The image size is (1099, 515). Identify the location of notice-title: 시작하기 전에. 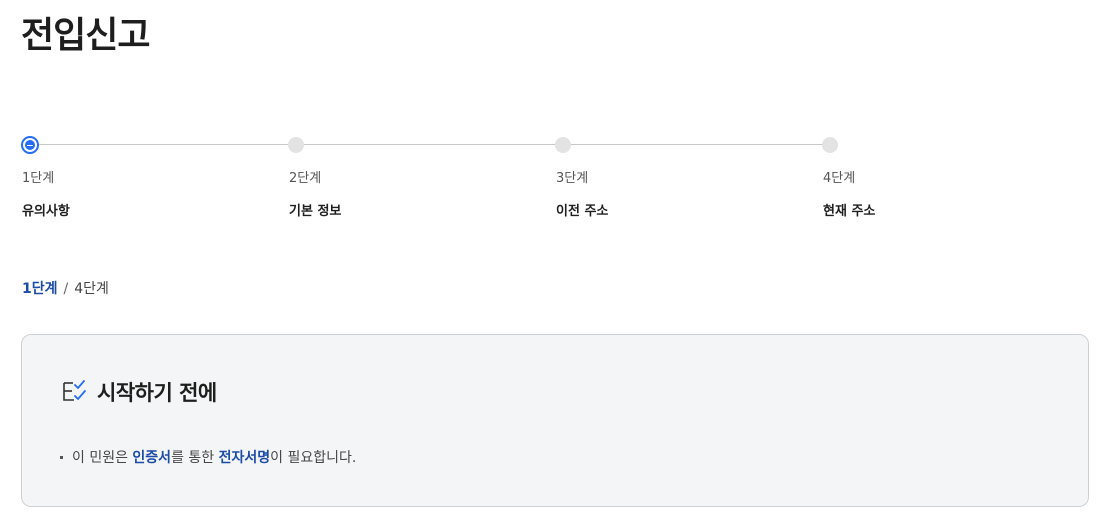
(157, 393).